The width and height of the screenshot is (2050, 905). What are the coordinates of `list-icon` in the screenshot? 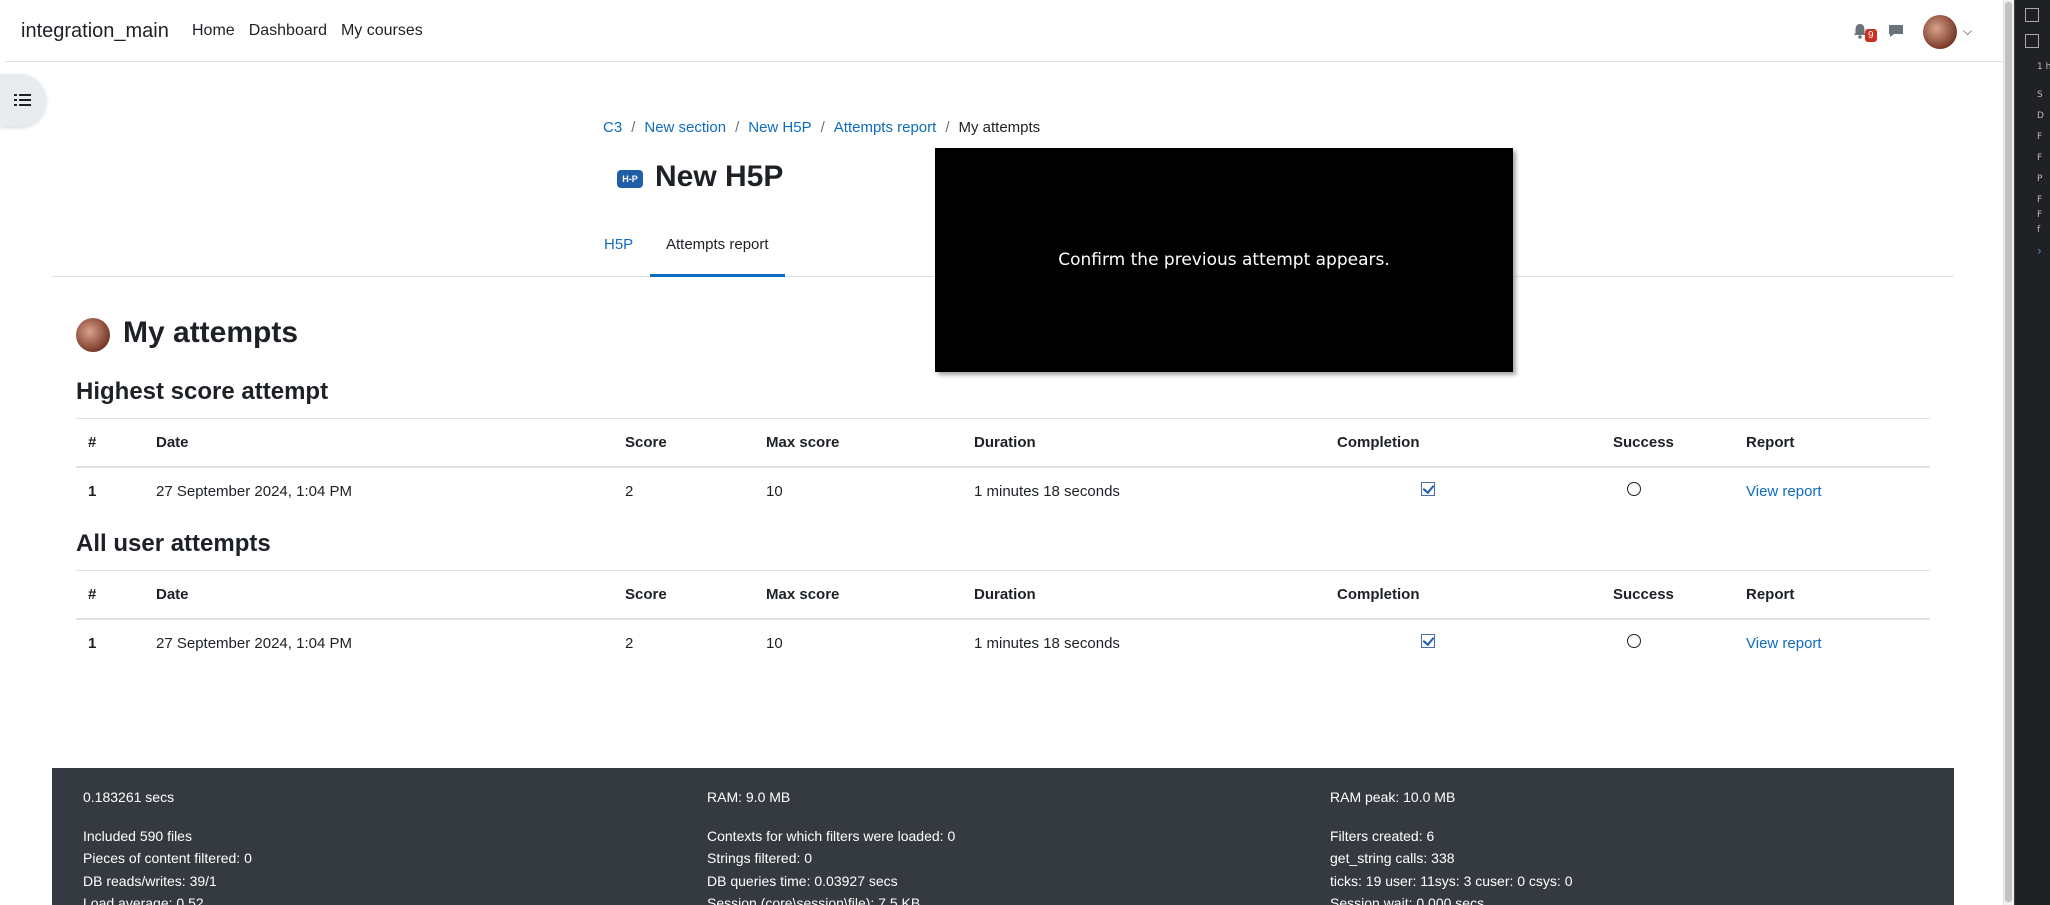 It's located at (22, 100).